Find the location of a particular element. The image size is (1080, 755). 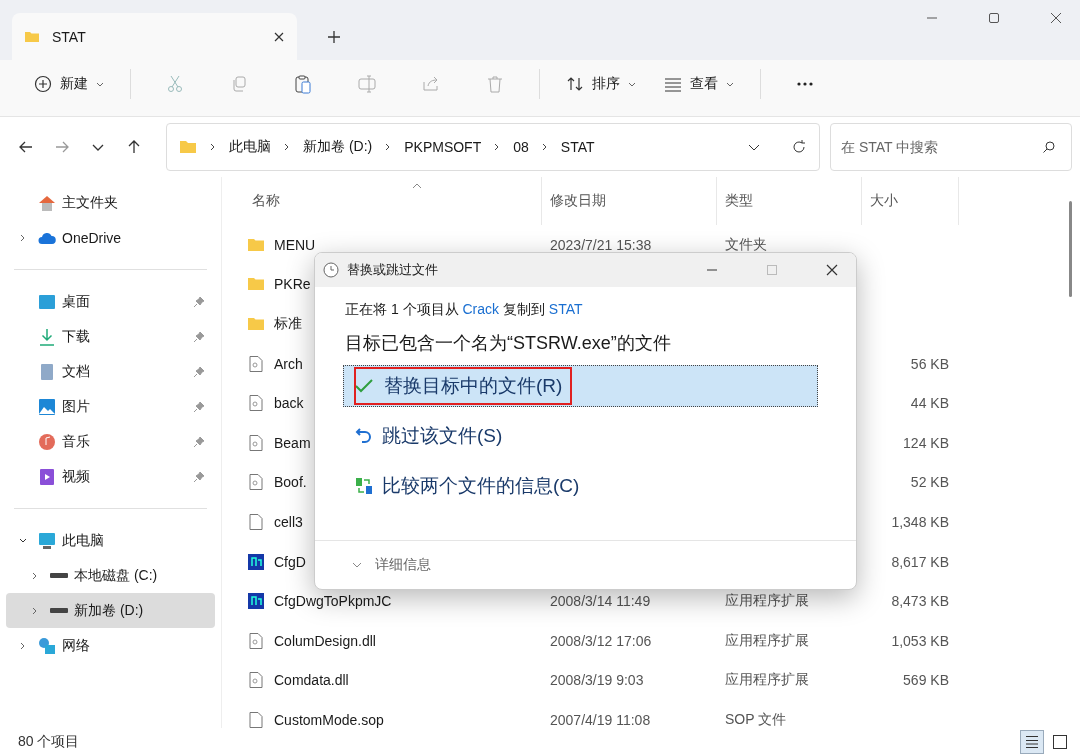

conflict-message: 目标已包含一个名为“STSRW.exe”的文件 is located at coordinates (508, 343).